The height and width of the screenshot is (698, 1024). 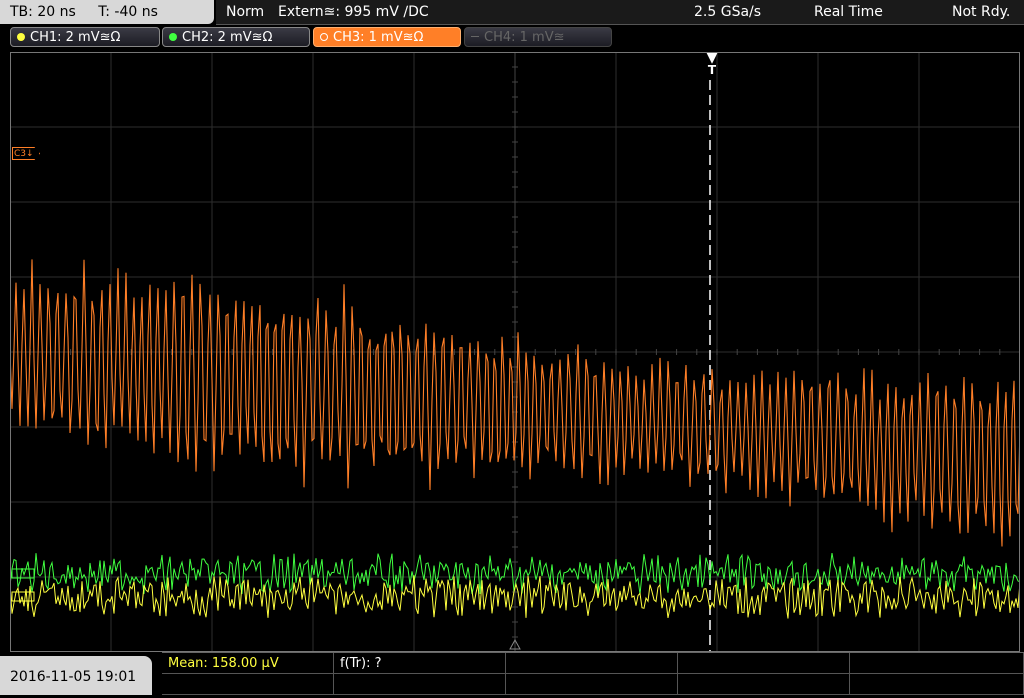 I want to click on datetime-display: 2016-11-05 19:01, so click(x=76, y=675).